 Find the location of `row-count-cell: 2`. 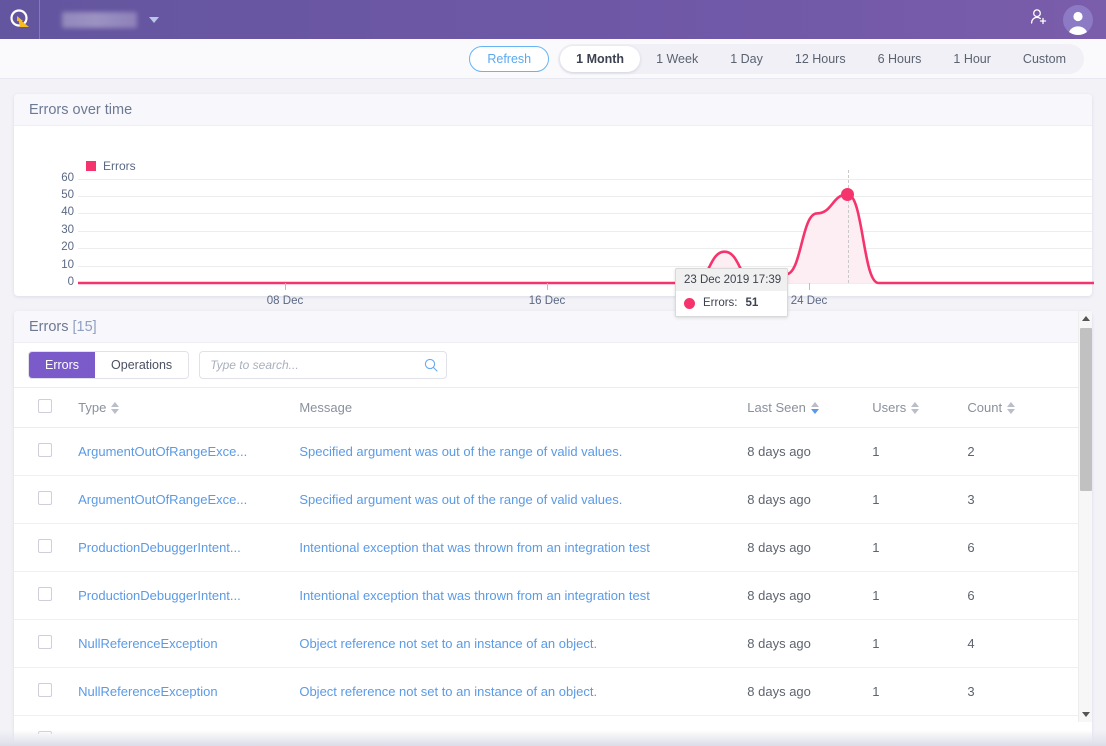

row-count-cell: 2 is located at coordinates (1022, 451).